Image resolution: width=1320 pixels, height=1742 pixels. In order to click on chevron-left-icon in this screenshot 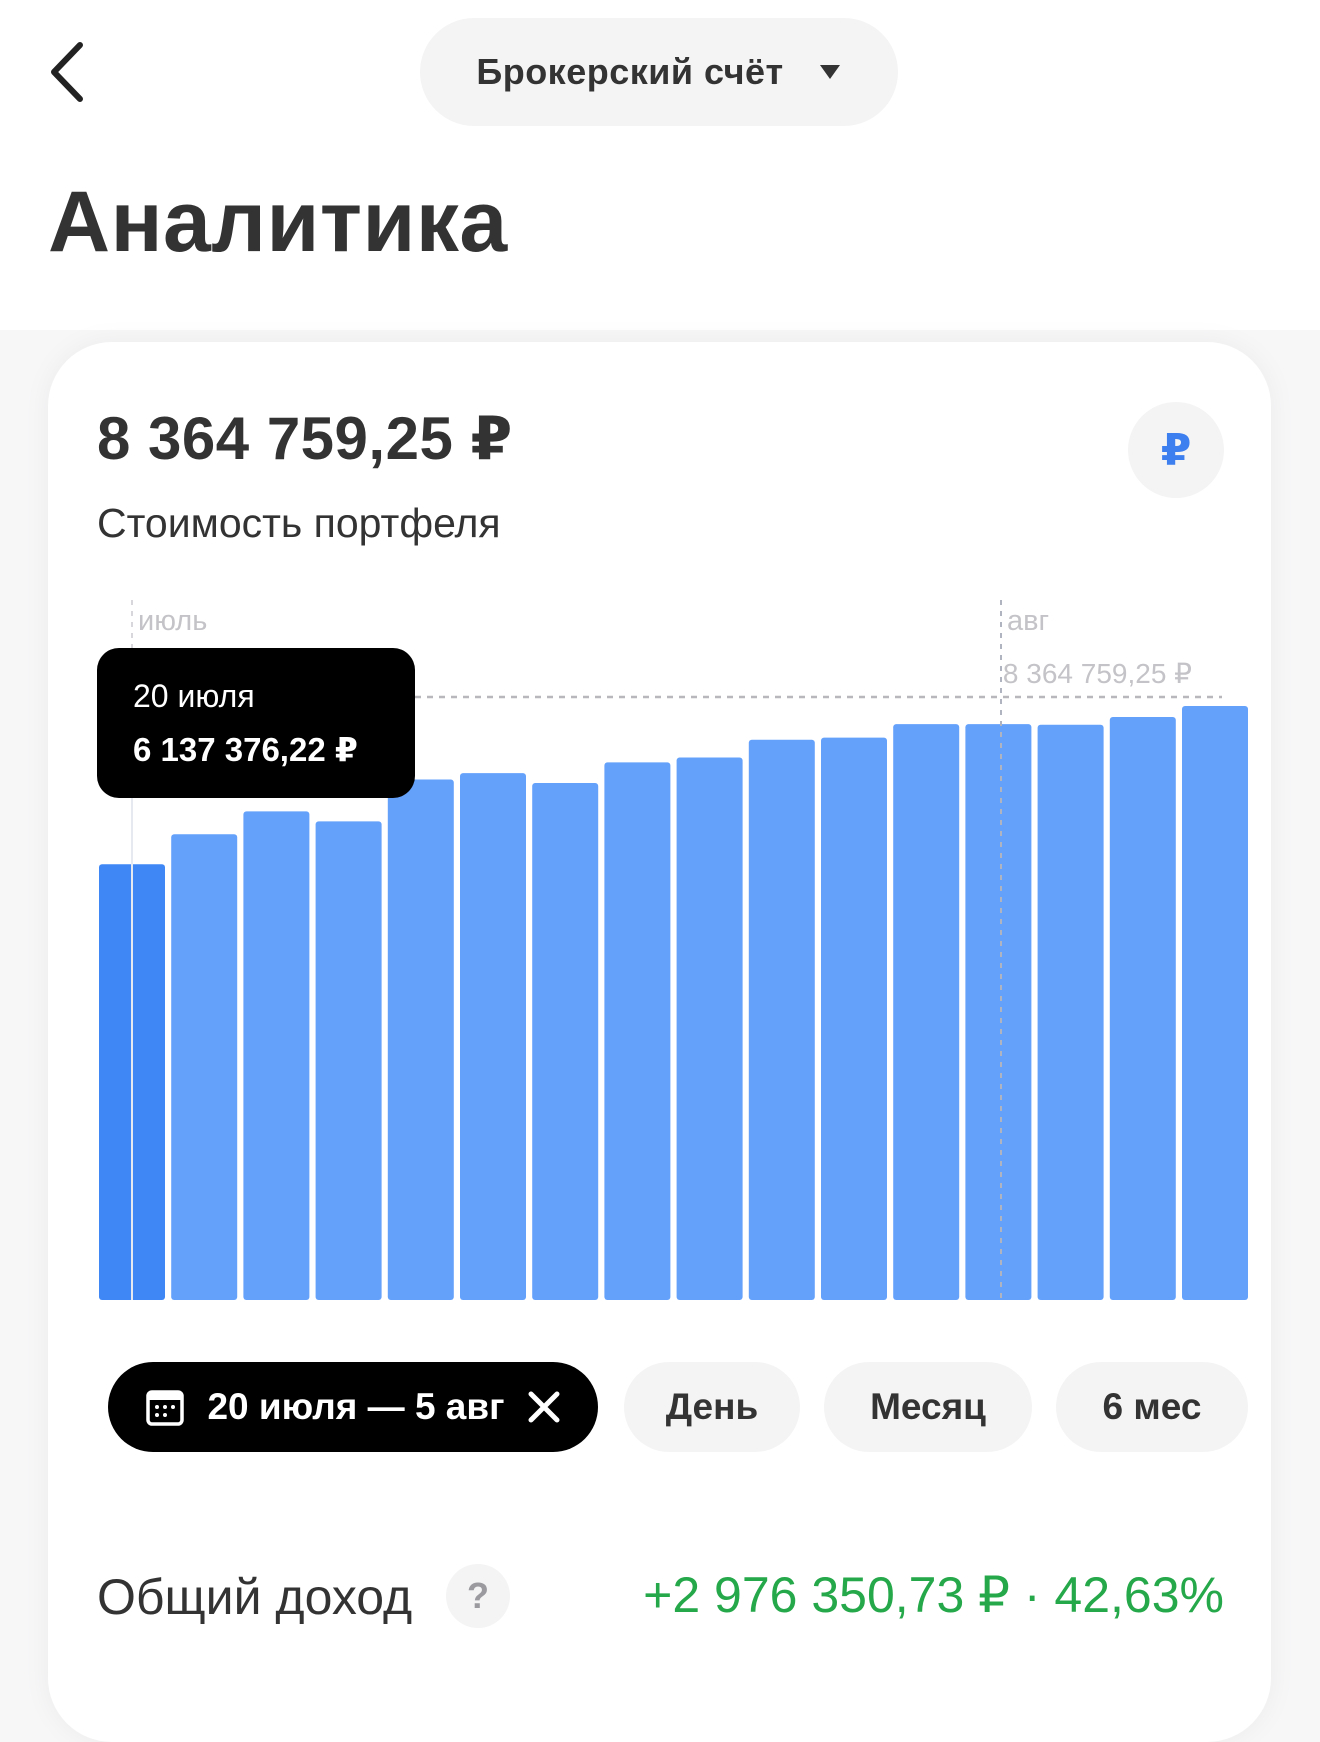, I will do `click(67, 72)`.